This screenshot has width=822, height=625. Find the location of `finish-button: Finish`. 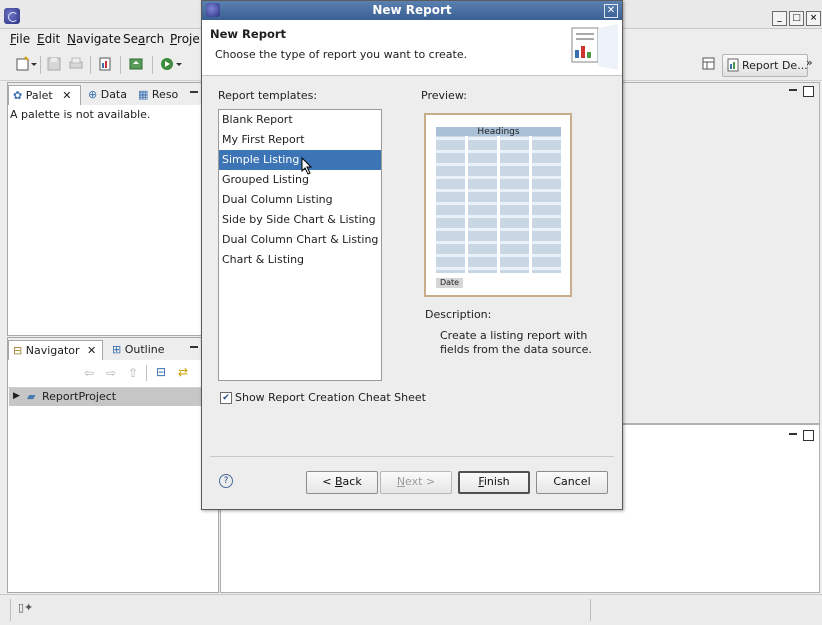

finish-button: Finish is located at coordinates (494, 482).